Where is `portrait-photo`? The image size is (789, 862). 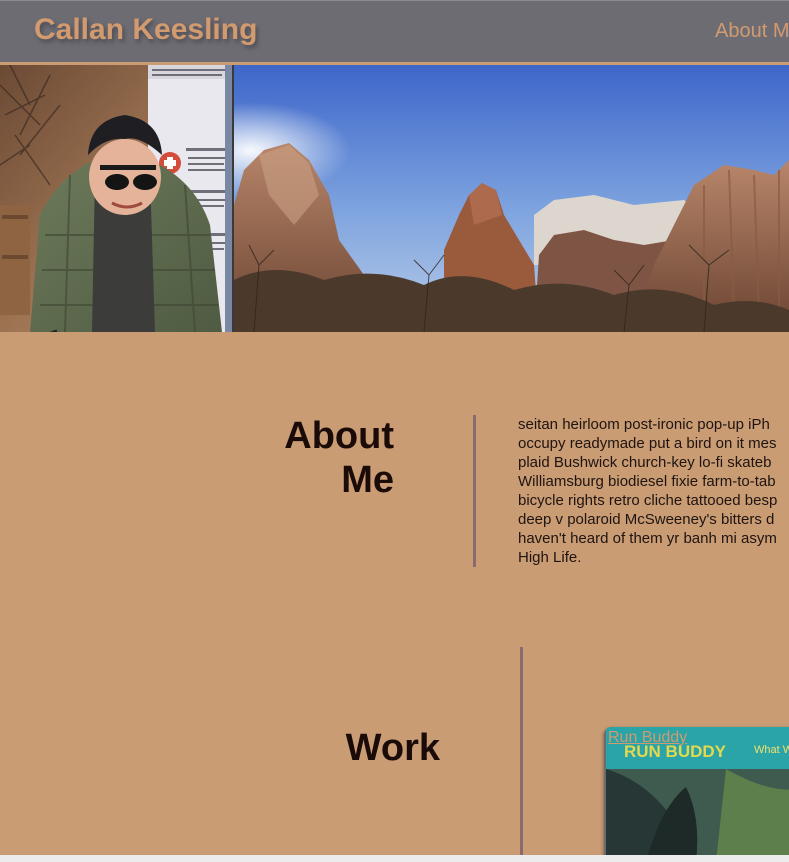 portrait-photo is located at coordinates (116, 198).